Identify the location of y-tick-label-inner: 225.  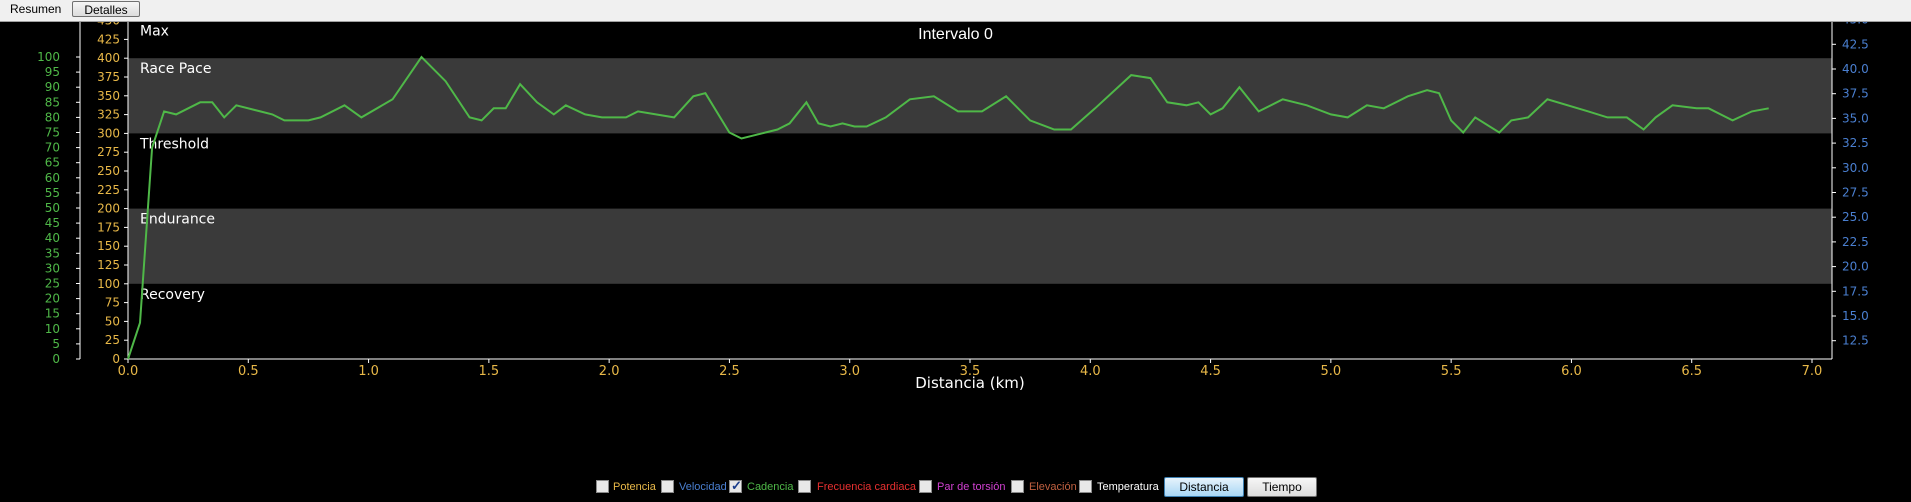
(108, 190).